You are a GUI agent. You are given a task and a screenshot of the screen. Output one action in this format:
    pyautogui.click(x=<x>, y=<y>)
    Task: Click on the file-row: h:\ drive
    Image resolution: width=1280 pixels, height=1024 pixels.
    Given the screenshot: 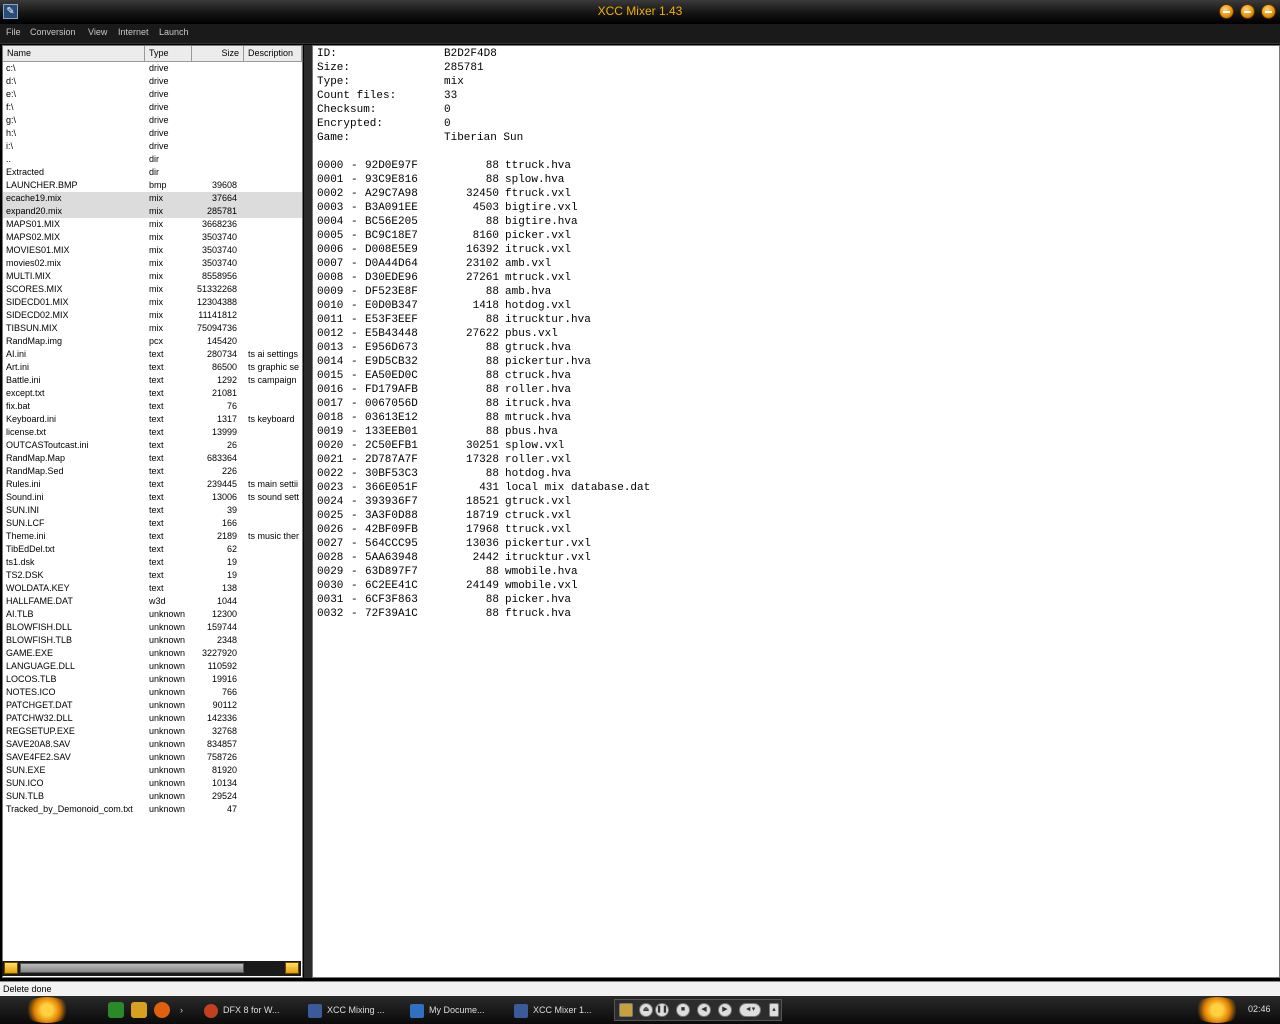 What is the action you would take?
    pyautogui.click(x=152, y=133)
    